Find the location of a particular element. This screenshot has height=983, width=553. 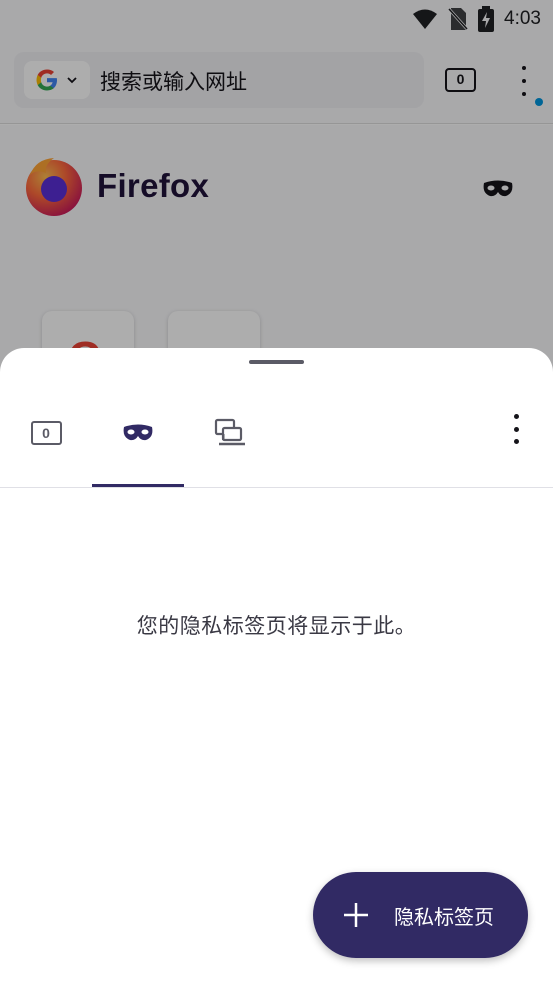

tab-private-tabs is located at coordinates (138, 433).